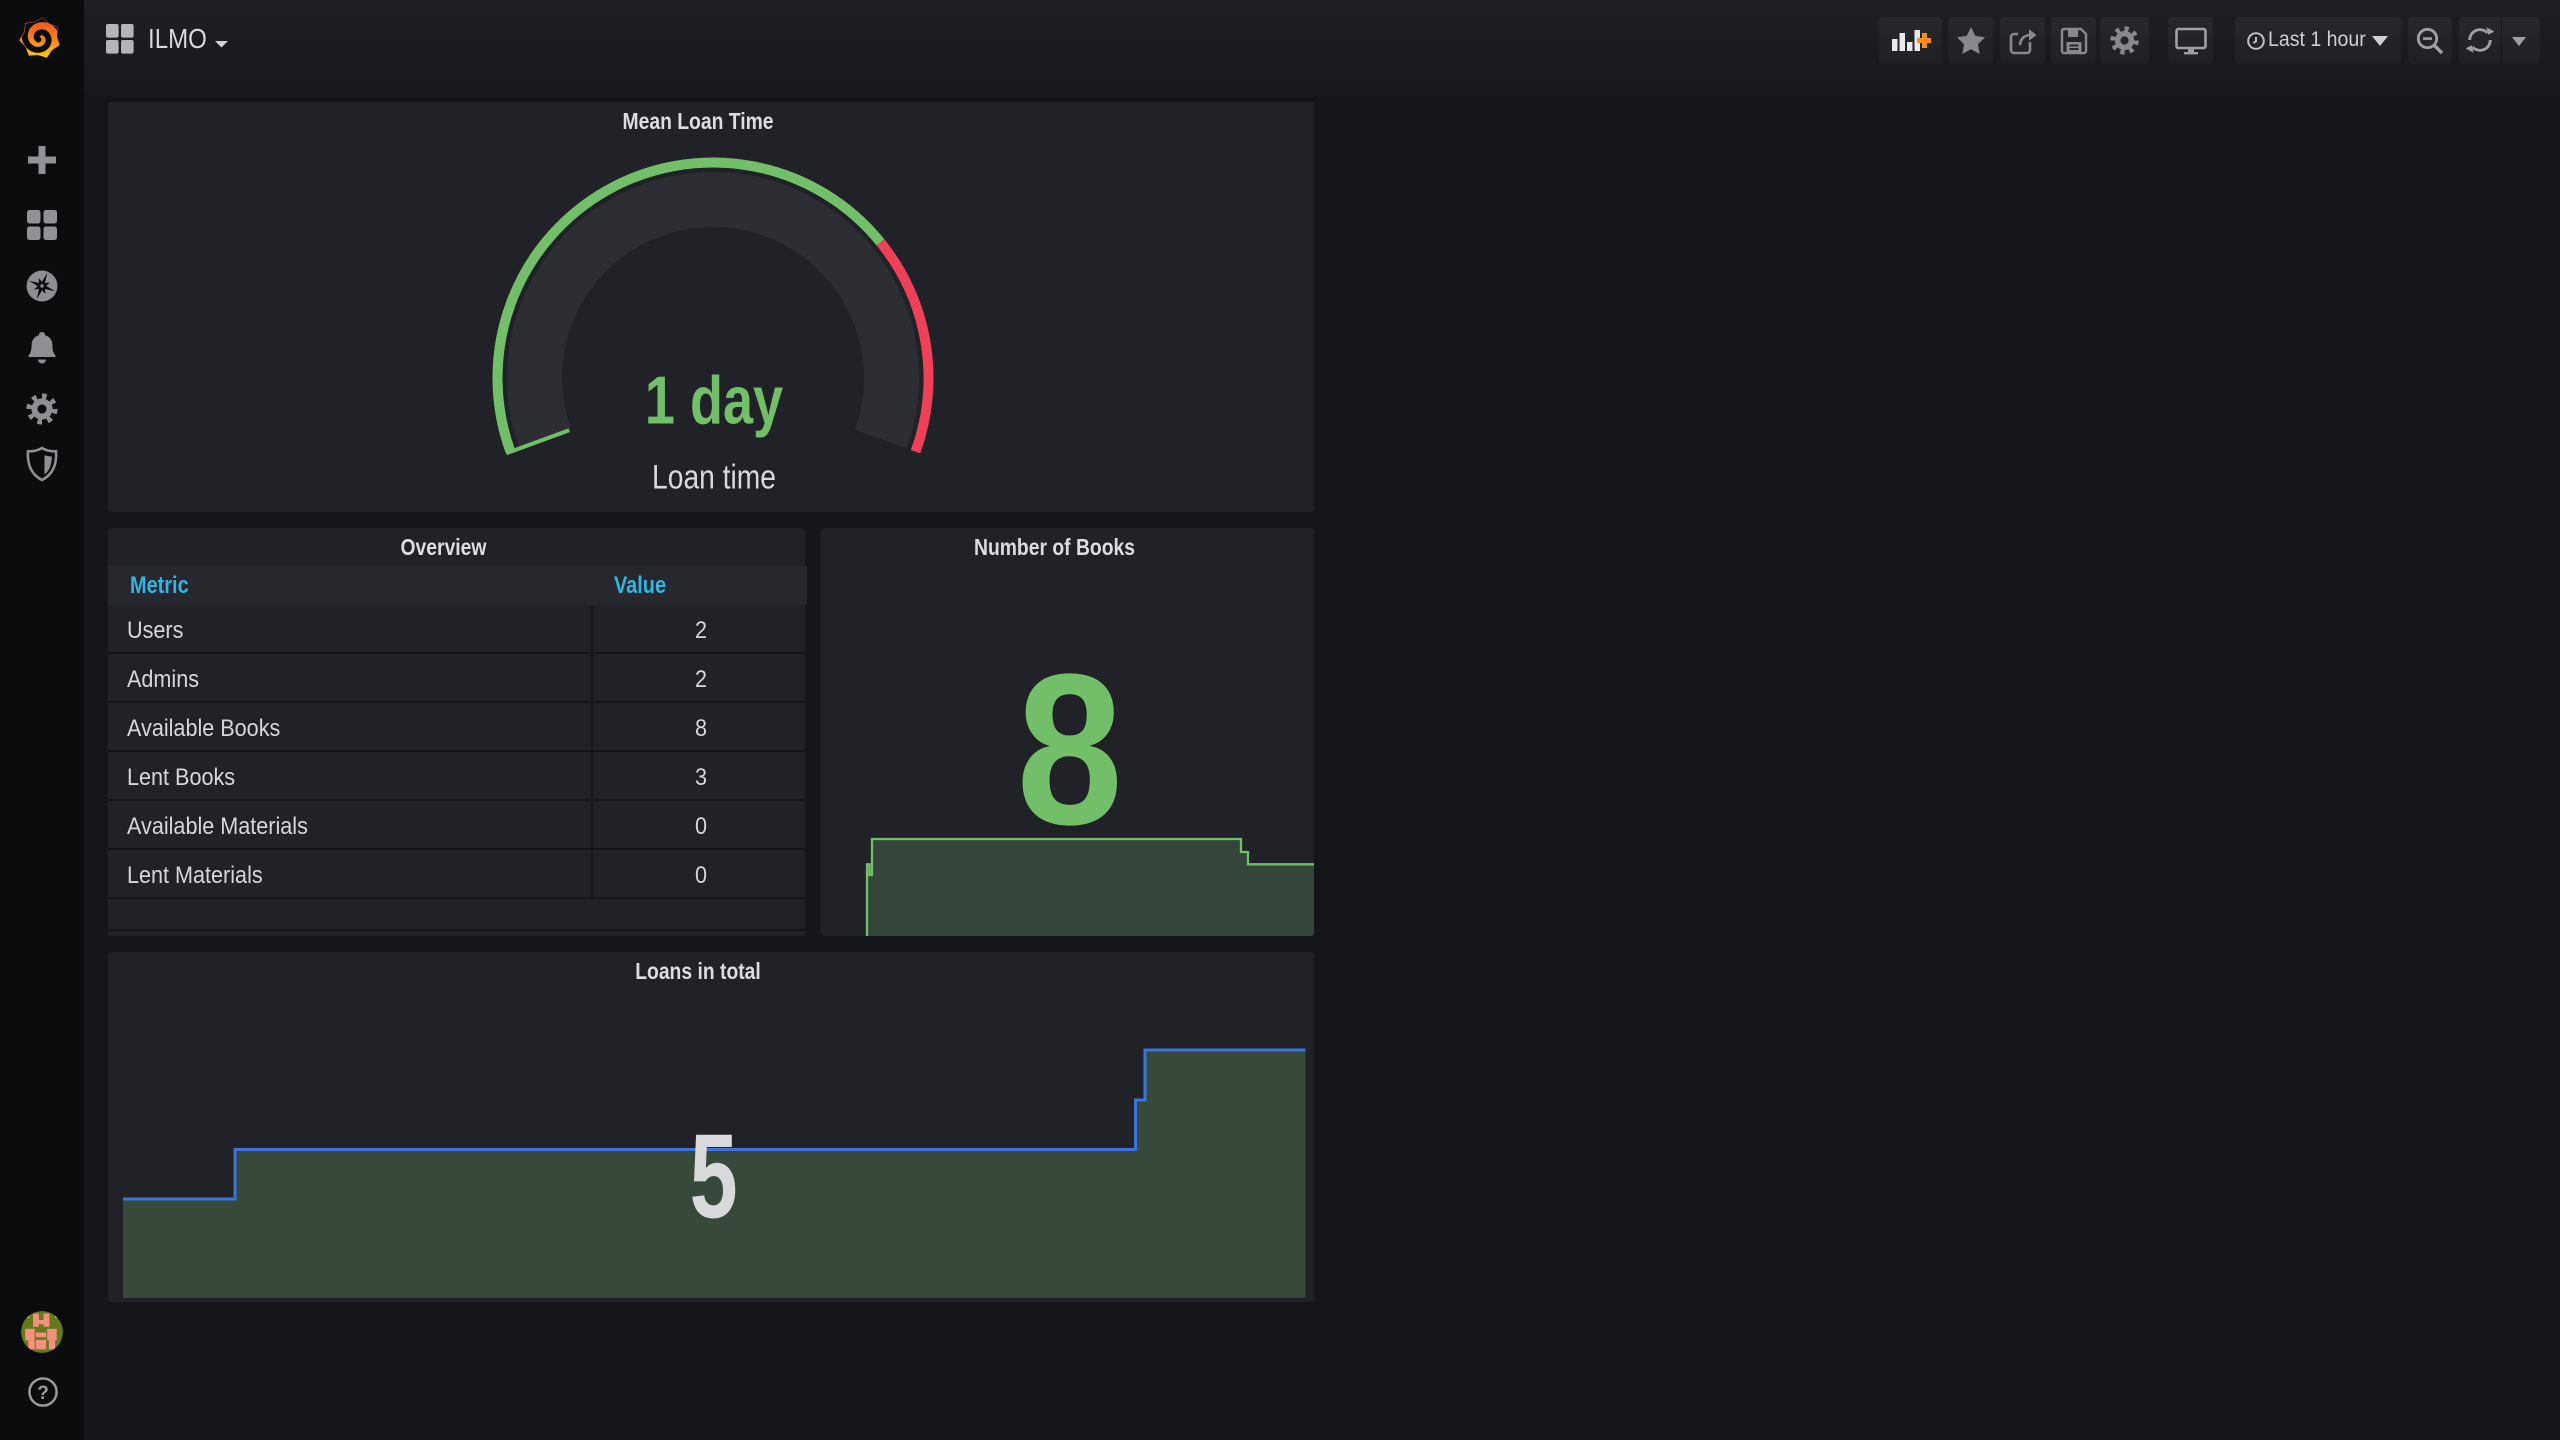 The image size is (2560, 1440). Describe the element at coordinates (714, 477) in the screenshot. I see `svg-text: Loan time` at that location.